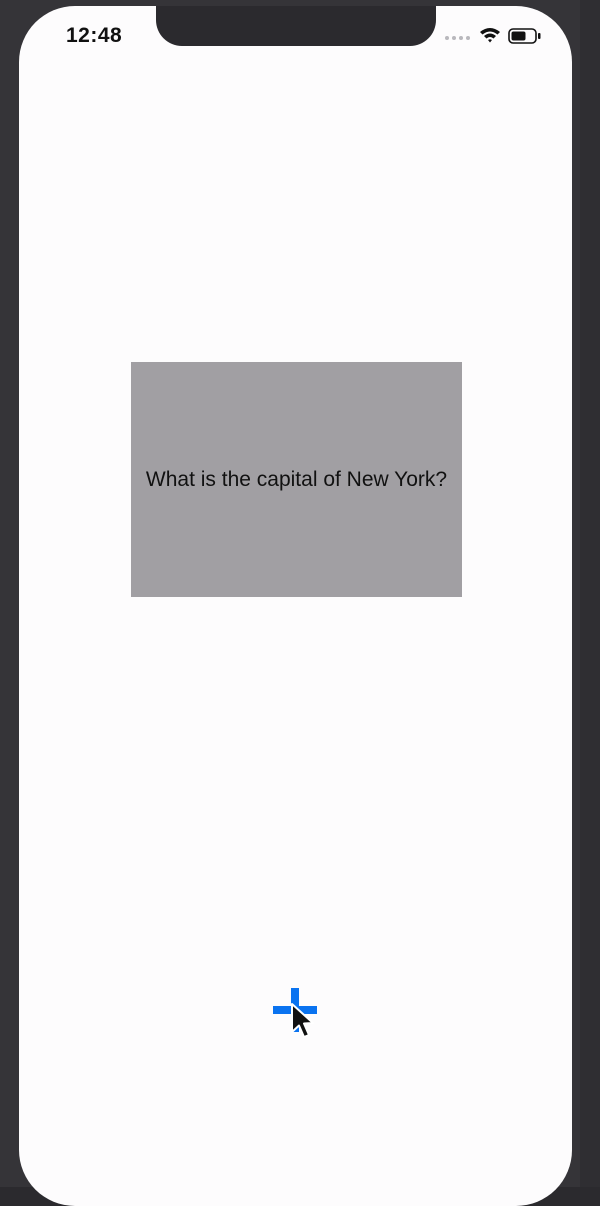 This screenshot has width=600, height=1206. Describe the element at coordinates (302, 1020) in the screenshot. I see `mouse-cursor-icon` at that location.